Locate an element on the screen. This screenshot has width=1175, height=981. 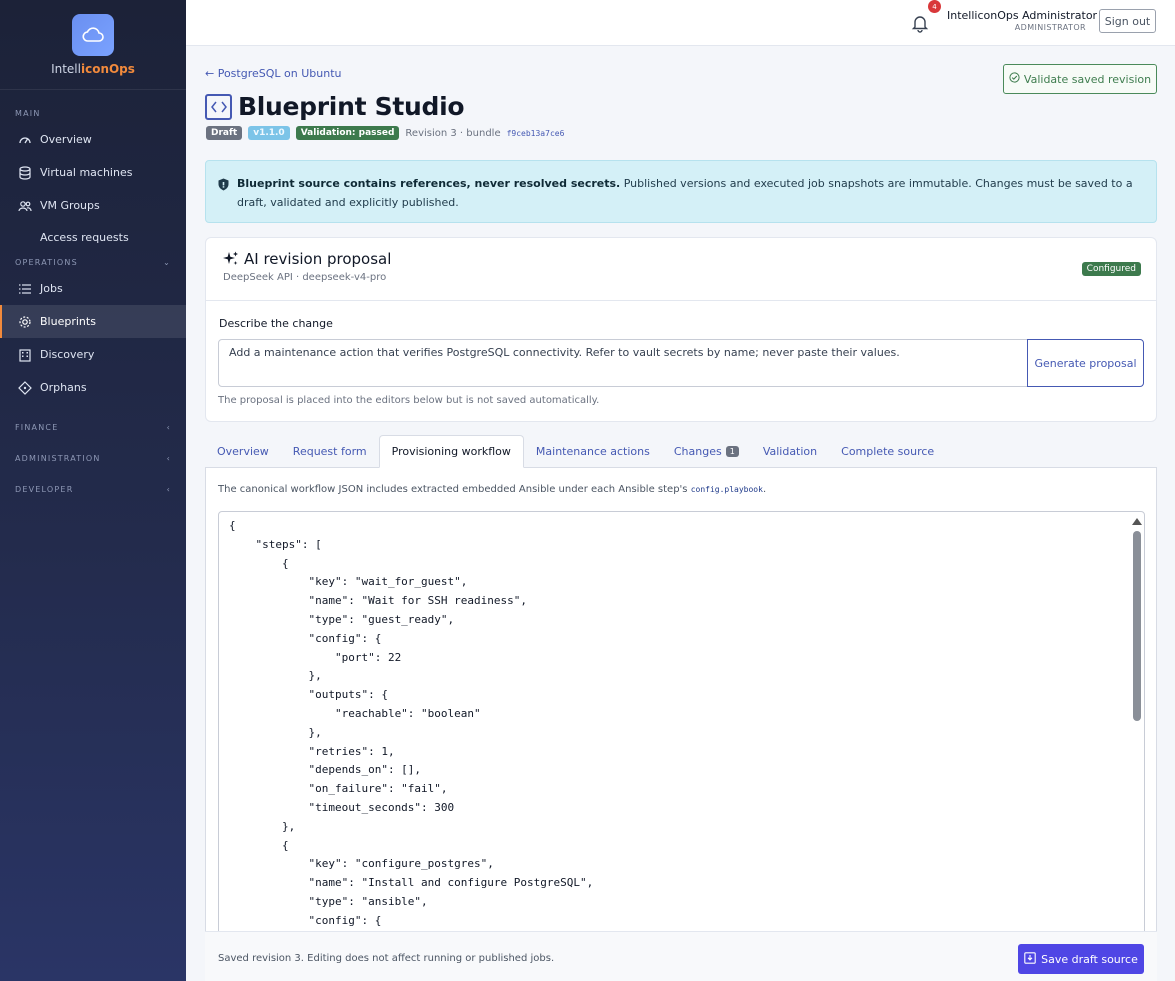
revision-text: Revision 3 · bundle is located at coordinates (453, 133).